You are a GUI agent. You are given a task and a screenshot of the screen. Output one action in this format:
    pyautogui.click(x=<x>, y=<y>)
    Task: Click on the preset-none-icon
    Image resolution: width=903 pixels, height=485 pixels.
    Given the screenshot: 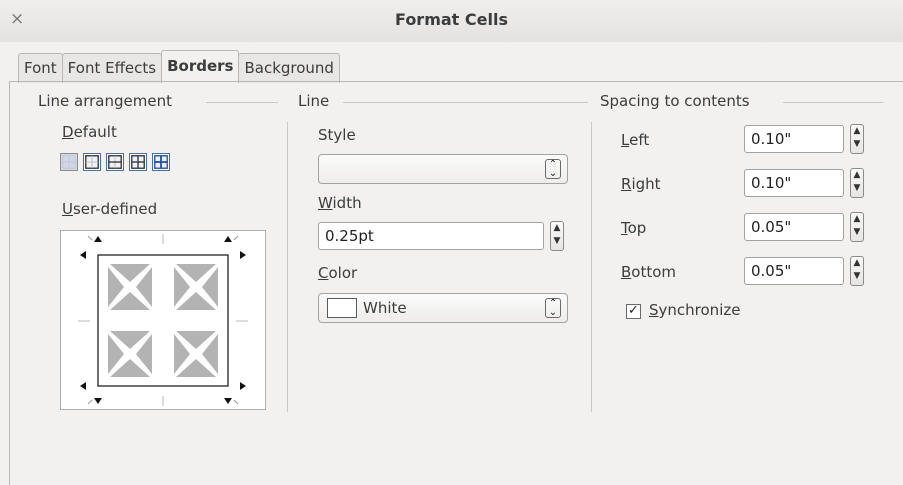 What is the action you would take?
    pyautogui.click(x=69, y=162)
    